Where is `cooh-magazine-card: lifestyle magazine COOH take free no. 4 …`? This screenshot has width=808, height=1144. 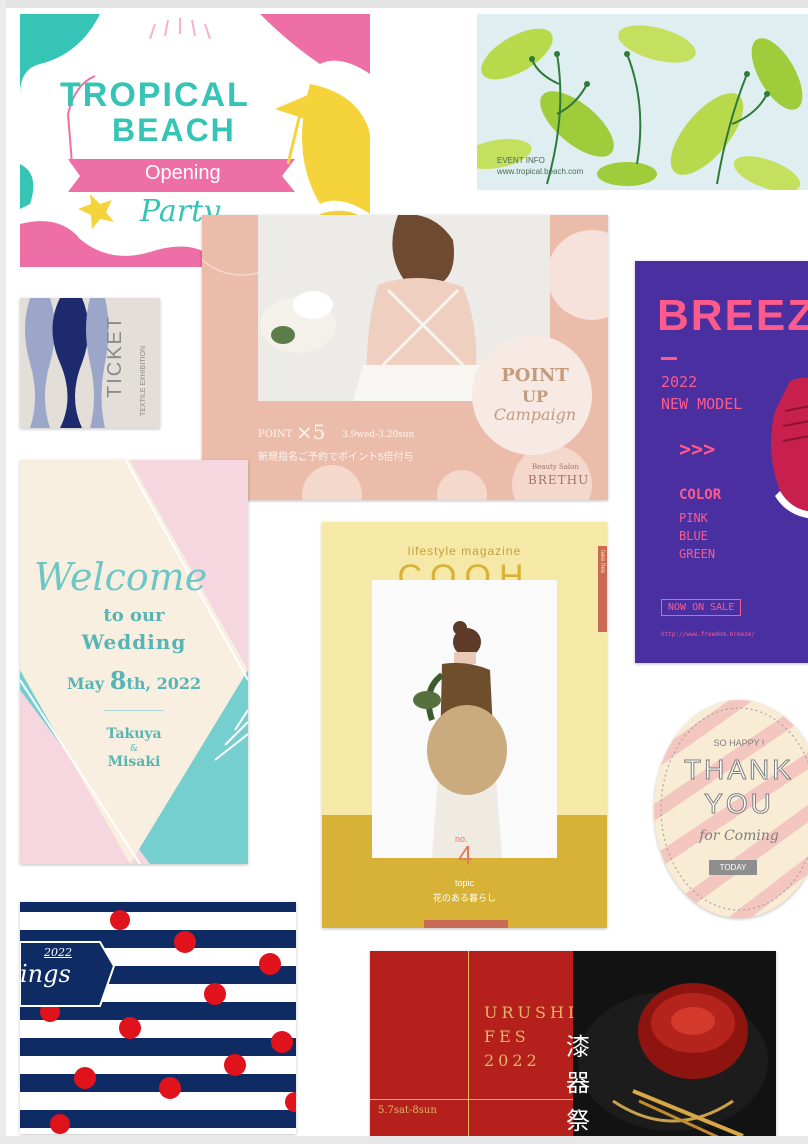 cooh-magazine-card: lifestyle magazine COOH take free no. 4 … is located at coordinates (464, 725).